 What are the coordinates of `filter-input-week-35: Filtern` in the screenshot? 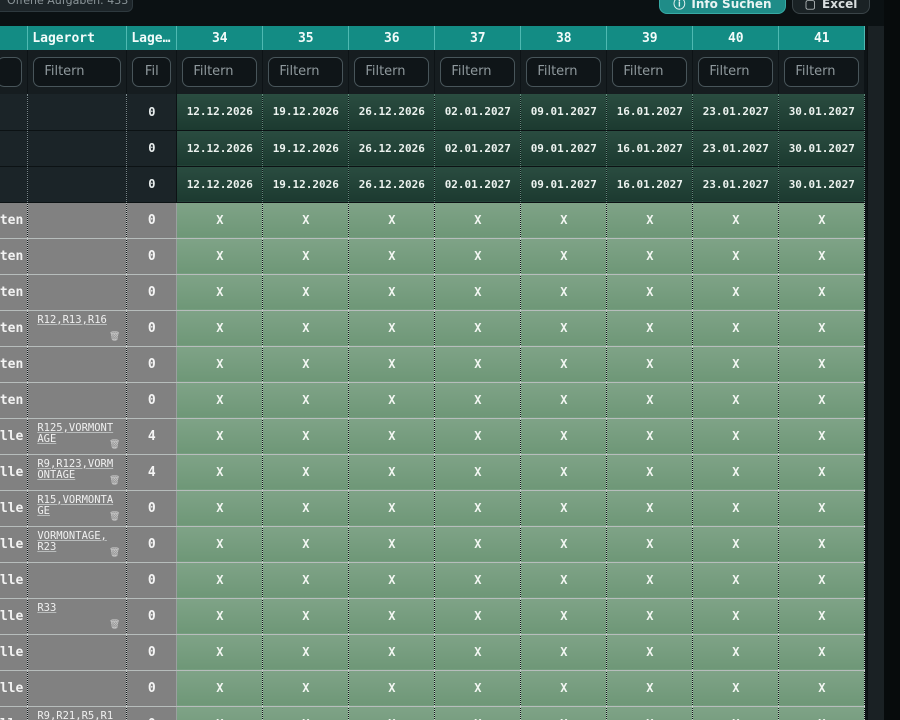 It's located at (306, 72).